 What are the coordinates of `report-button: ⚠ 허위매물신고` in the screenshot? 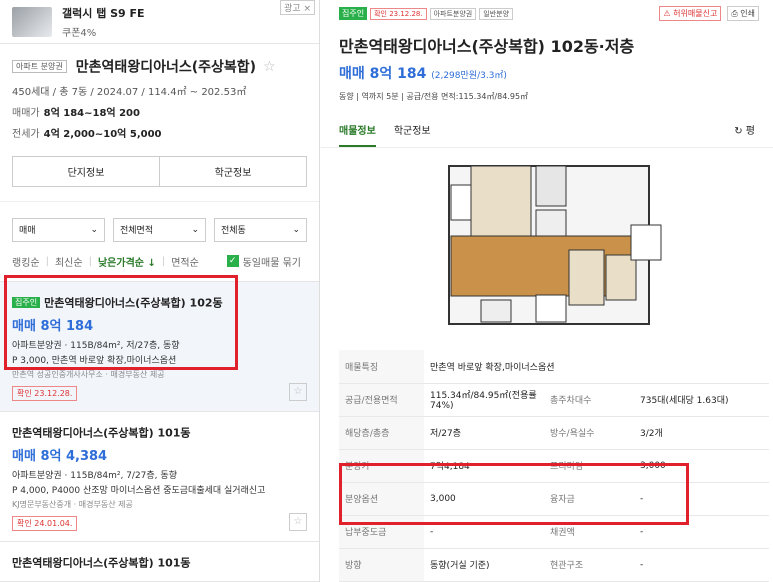 It's located at (690, 13).